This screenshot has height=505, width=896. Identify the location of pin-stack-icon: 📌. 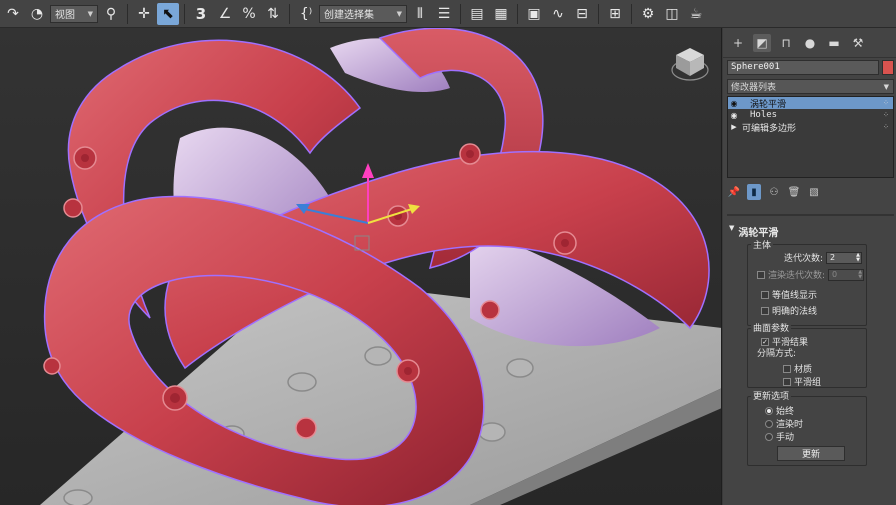
(734, 192).